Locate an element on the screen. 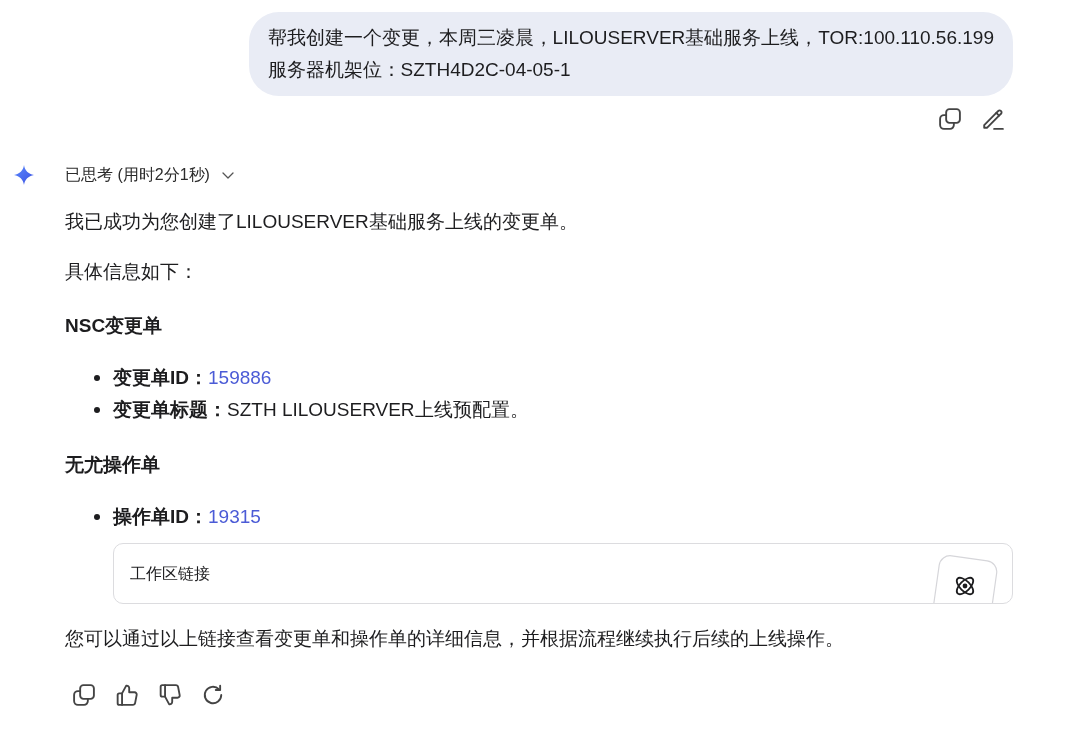 This screenshot has height=736, width=1080. id-link: 159886 is located at coordinates (240, 378).